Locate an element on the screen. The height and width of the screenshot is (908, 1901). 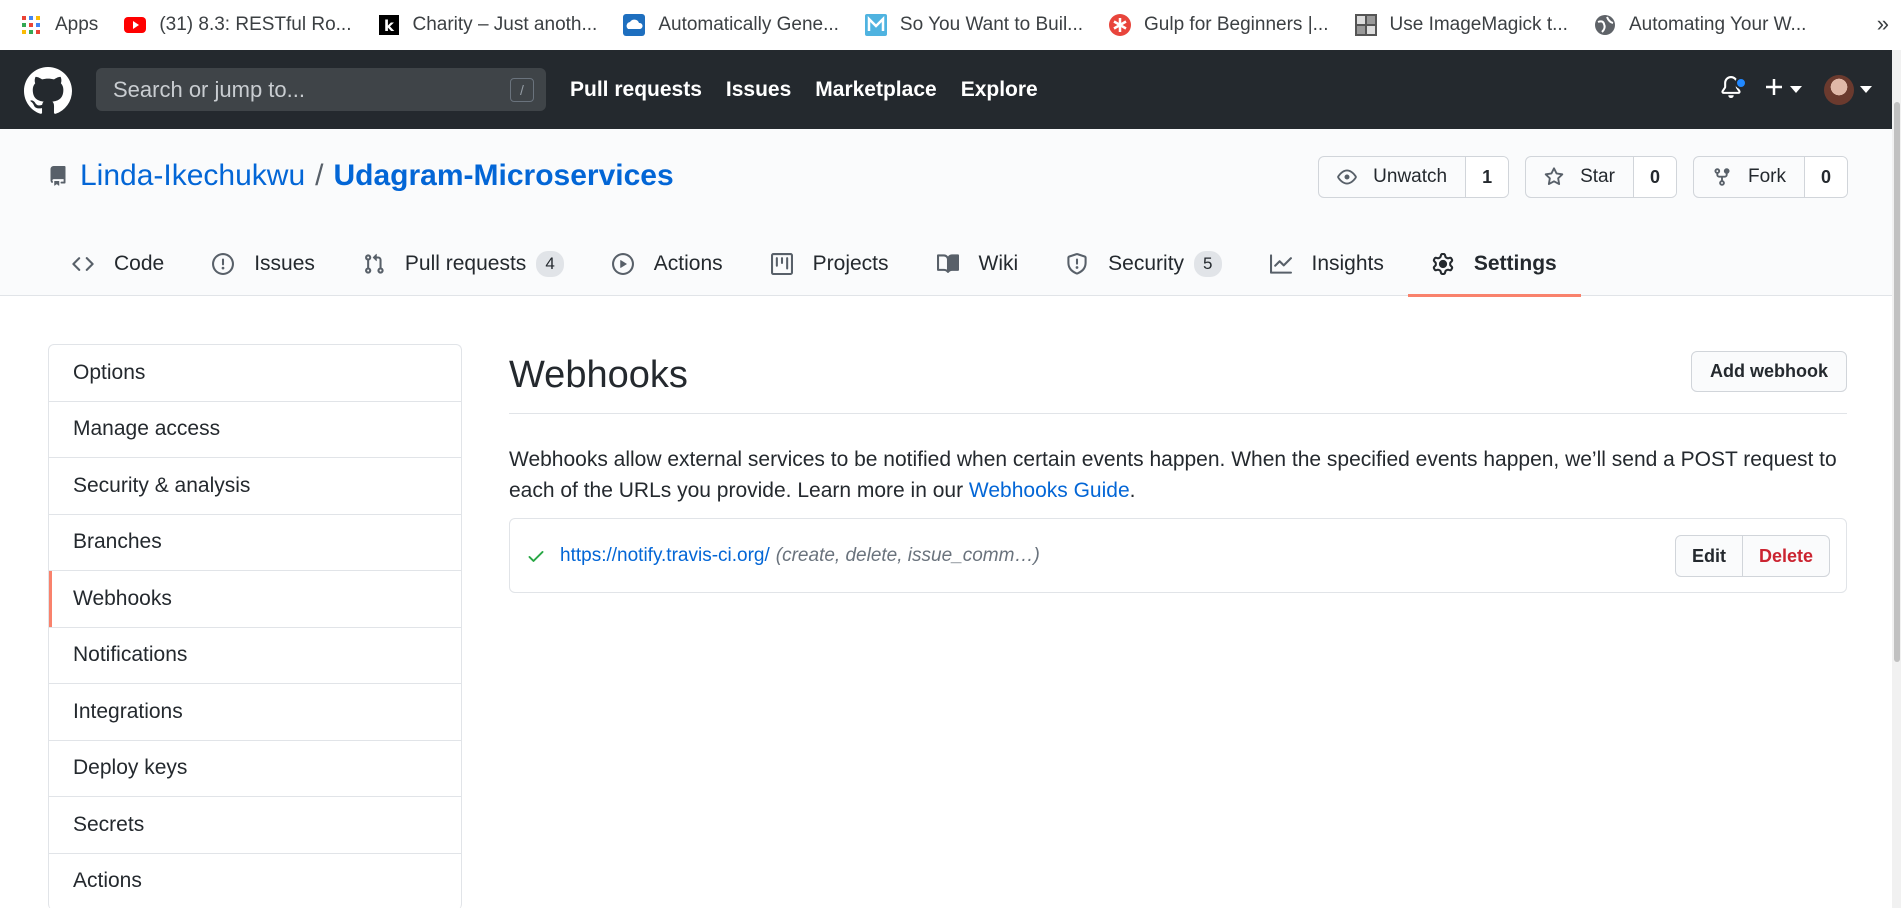
tab-wiki: Wiki is located at coordinates (978, 263).